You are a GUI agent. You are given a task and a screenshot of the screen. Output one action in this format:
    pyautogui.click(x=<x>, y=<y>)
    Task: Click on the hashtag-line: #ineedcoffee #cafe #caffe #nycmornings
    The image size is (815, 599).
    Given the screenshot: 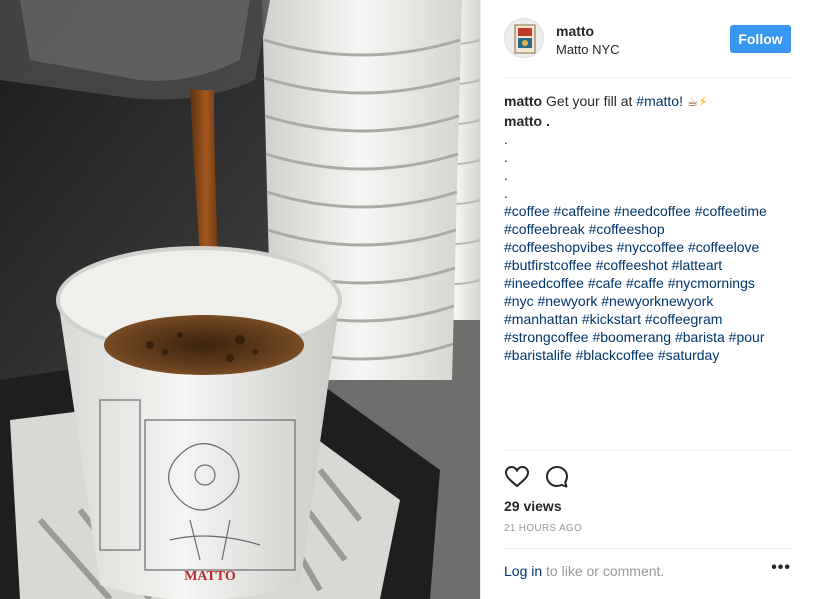 What is the action you would take?
    pyautogui.click(x=650, y=283)
    